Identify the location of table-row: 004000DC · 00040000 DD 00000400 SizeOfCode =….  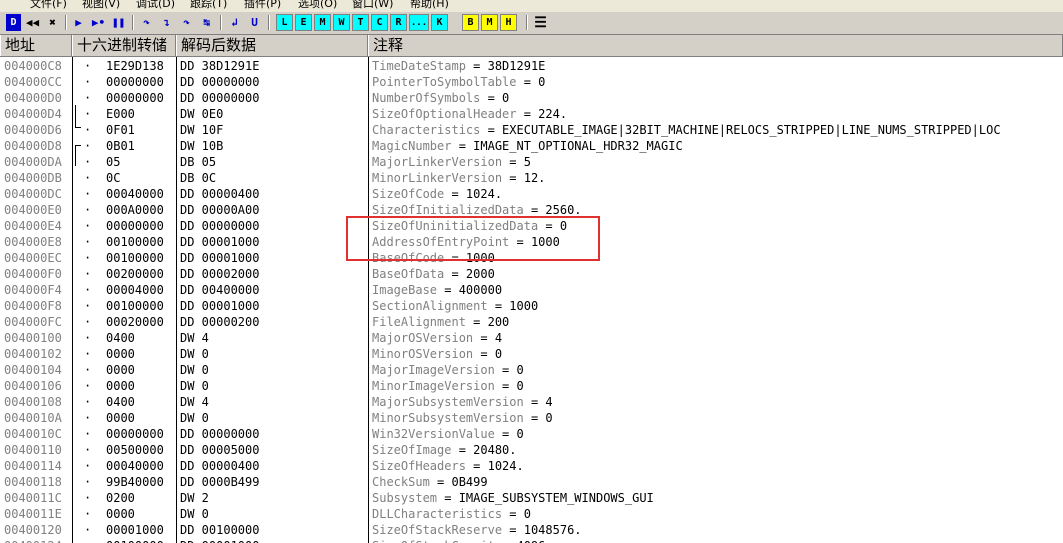
(531, 194).